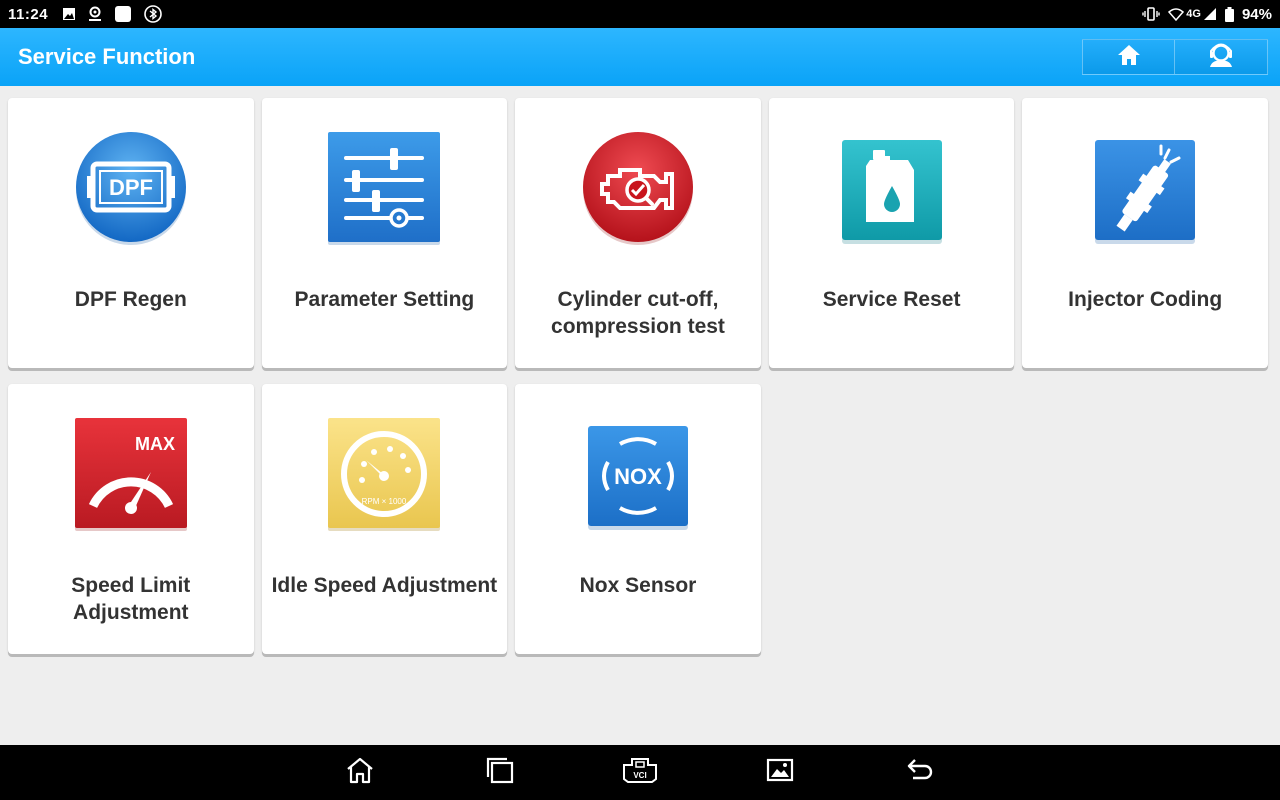 The width and height of the screenshot is (1280, 800). What do you see at coordinates (384, 299) in the screenshot?
I see `function-label: Parameter Setting` at bounding box center [384, 299].